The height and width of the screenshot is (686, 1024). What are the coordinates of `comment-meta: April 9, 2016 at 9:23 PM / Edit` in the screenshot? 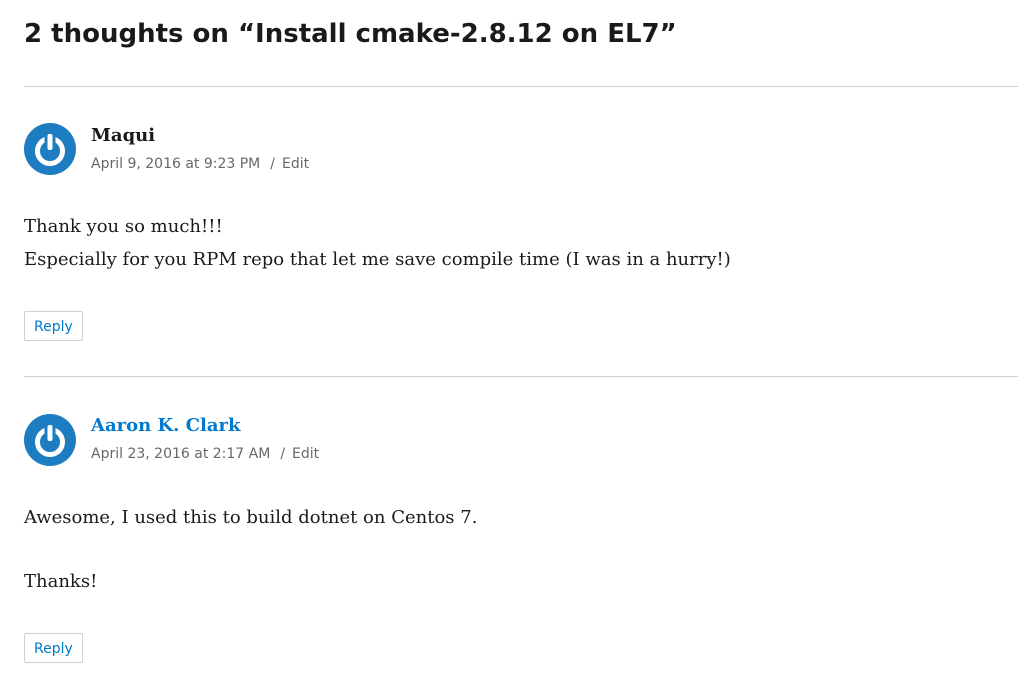 It's located at (200, 164).